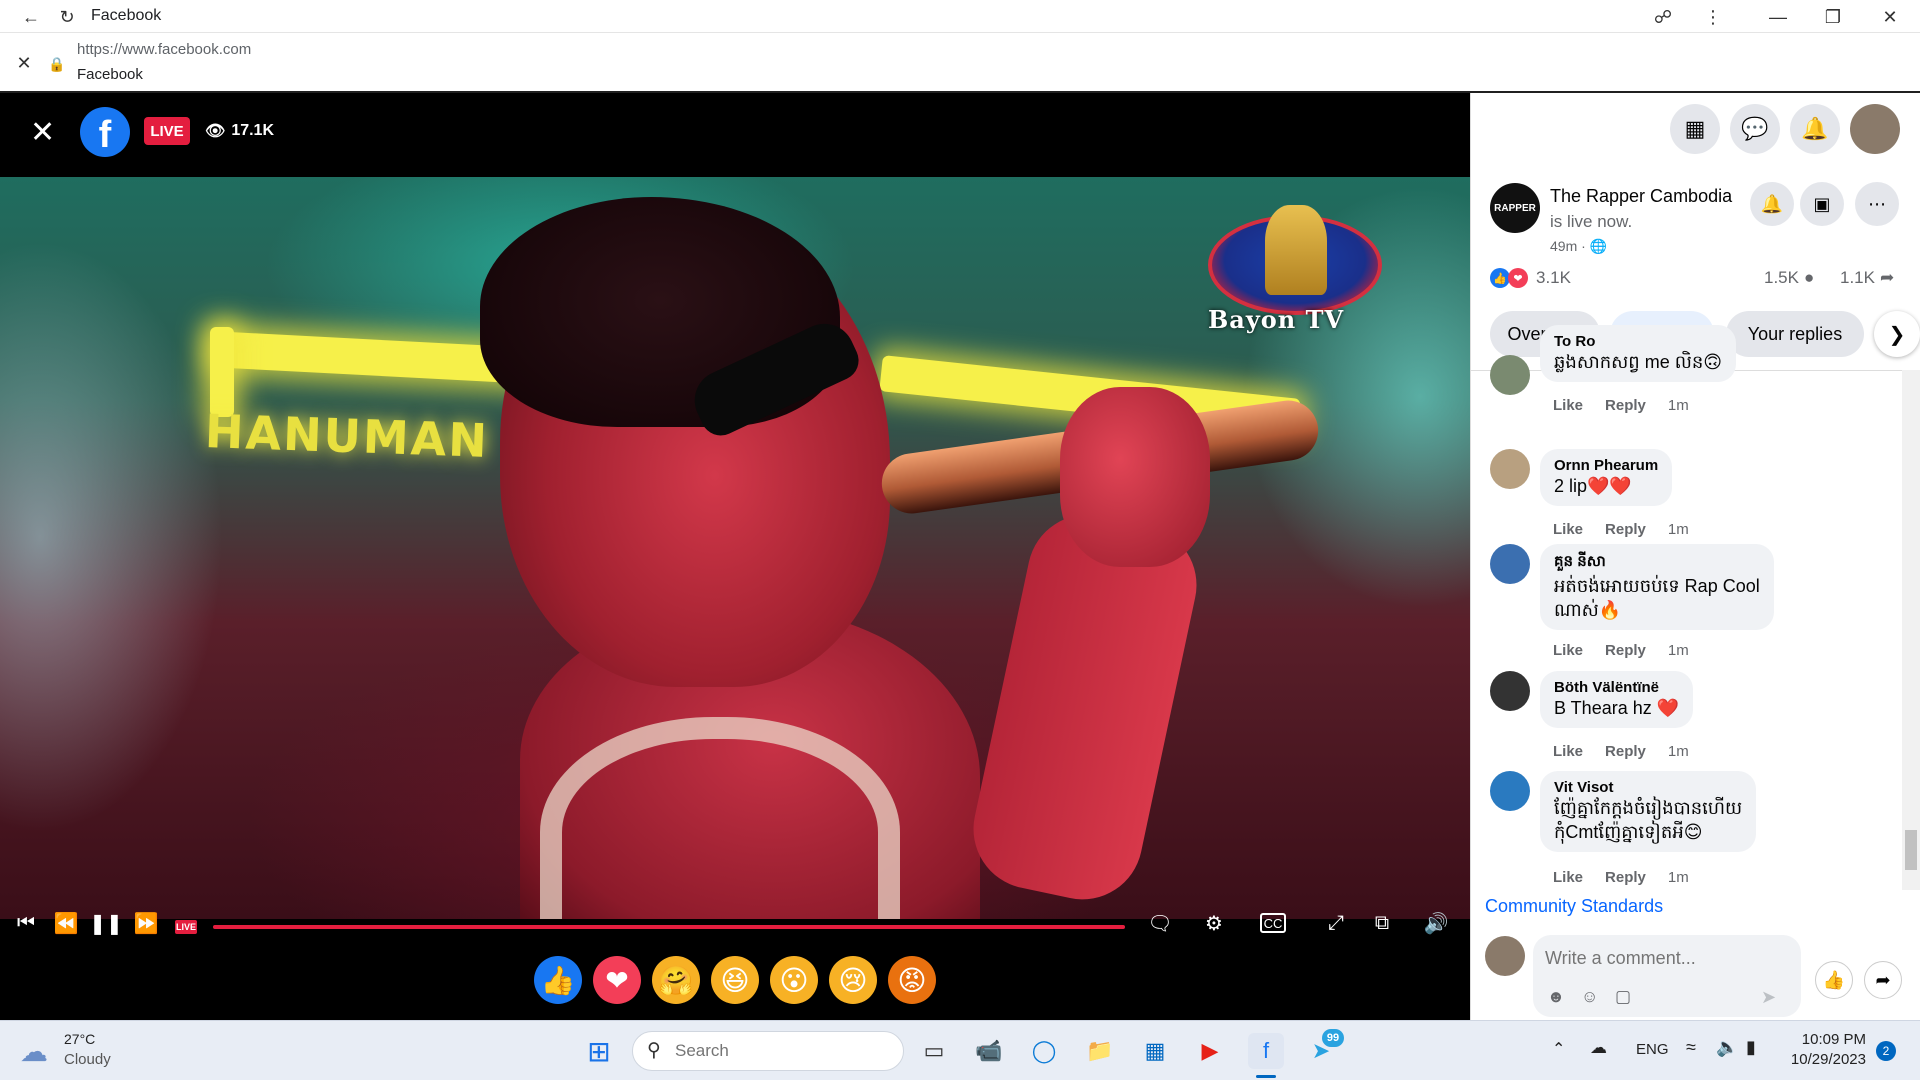 This screenshot has height=1080, width=1920. What do you see at coordinates (1897, 334) in the screenshot?
I see `tabs-next-chevron-icon: ❯` at bounding box center [1897, 334].